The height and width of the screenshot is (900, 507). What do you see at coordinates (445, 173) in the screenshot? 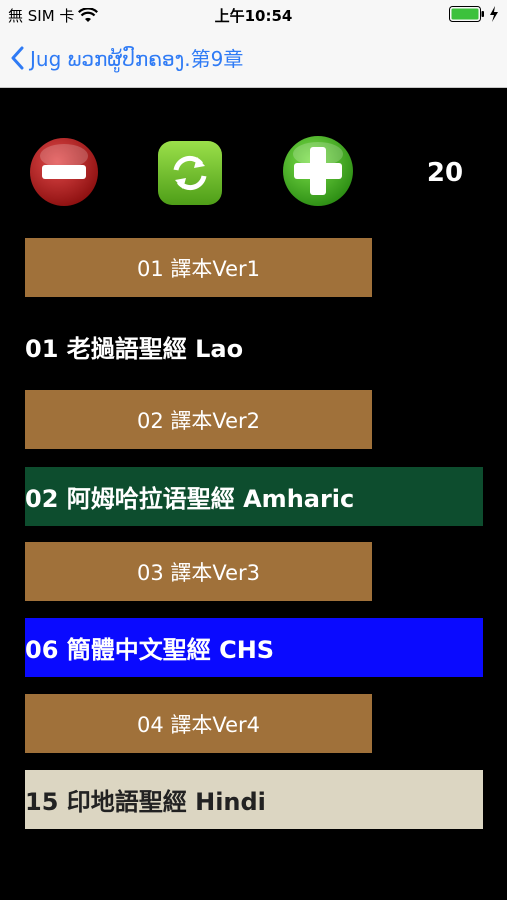
I see `count-value: 20` at bounding box center [445, 173].